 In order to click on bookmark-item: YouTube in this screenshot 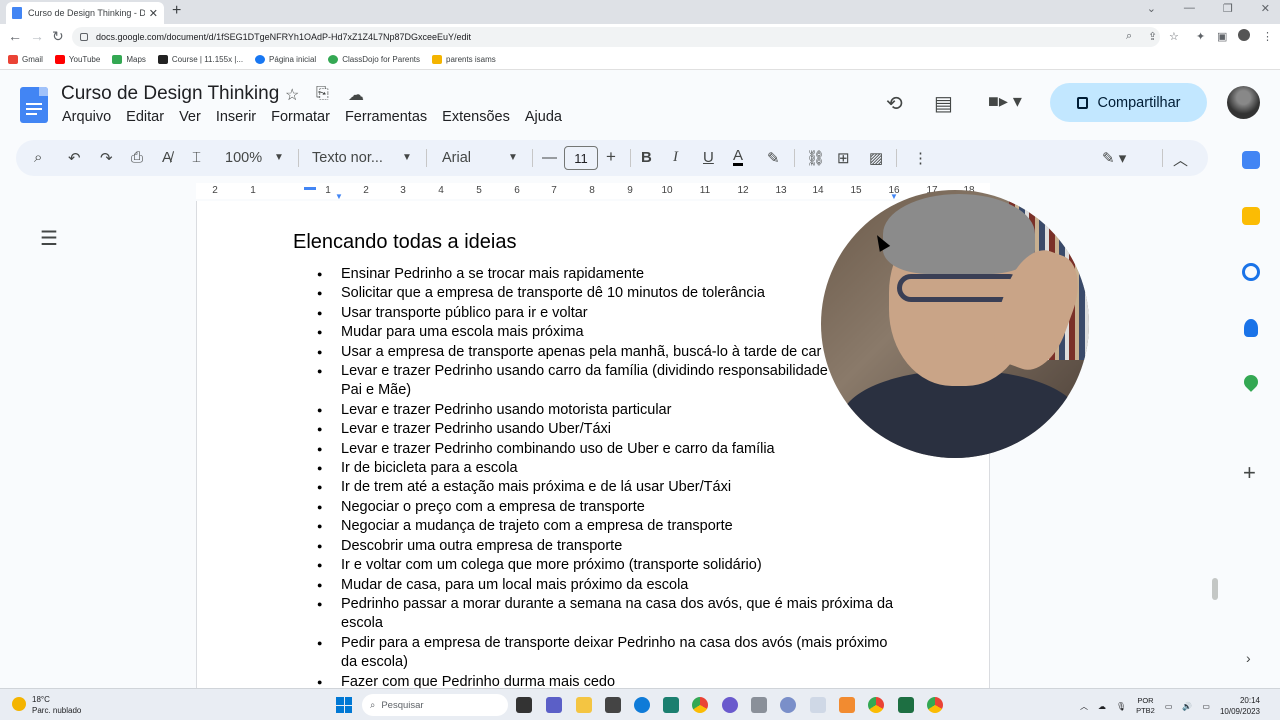, I will do `click(77, 59)`.